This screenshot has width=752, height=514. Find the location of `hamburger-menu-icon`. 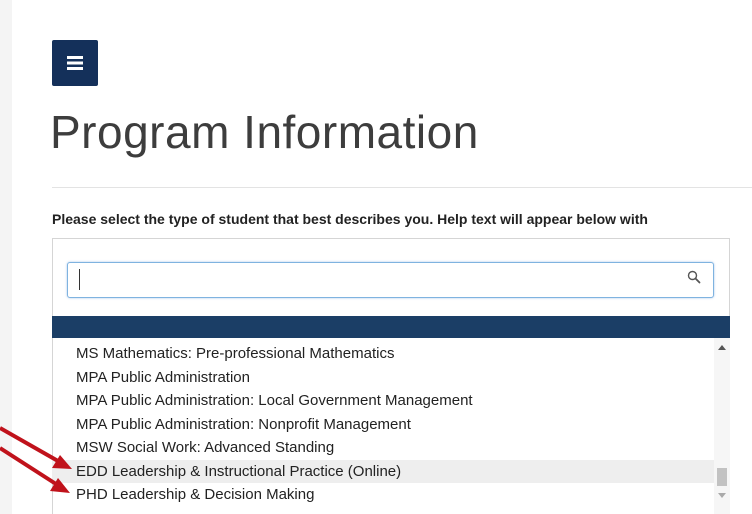

hamburger-menu-icon is located at coordinates (75, 63).